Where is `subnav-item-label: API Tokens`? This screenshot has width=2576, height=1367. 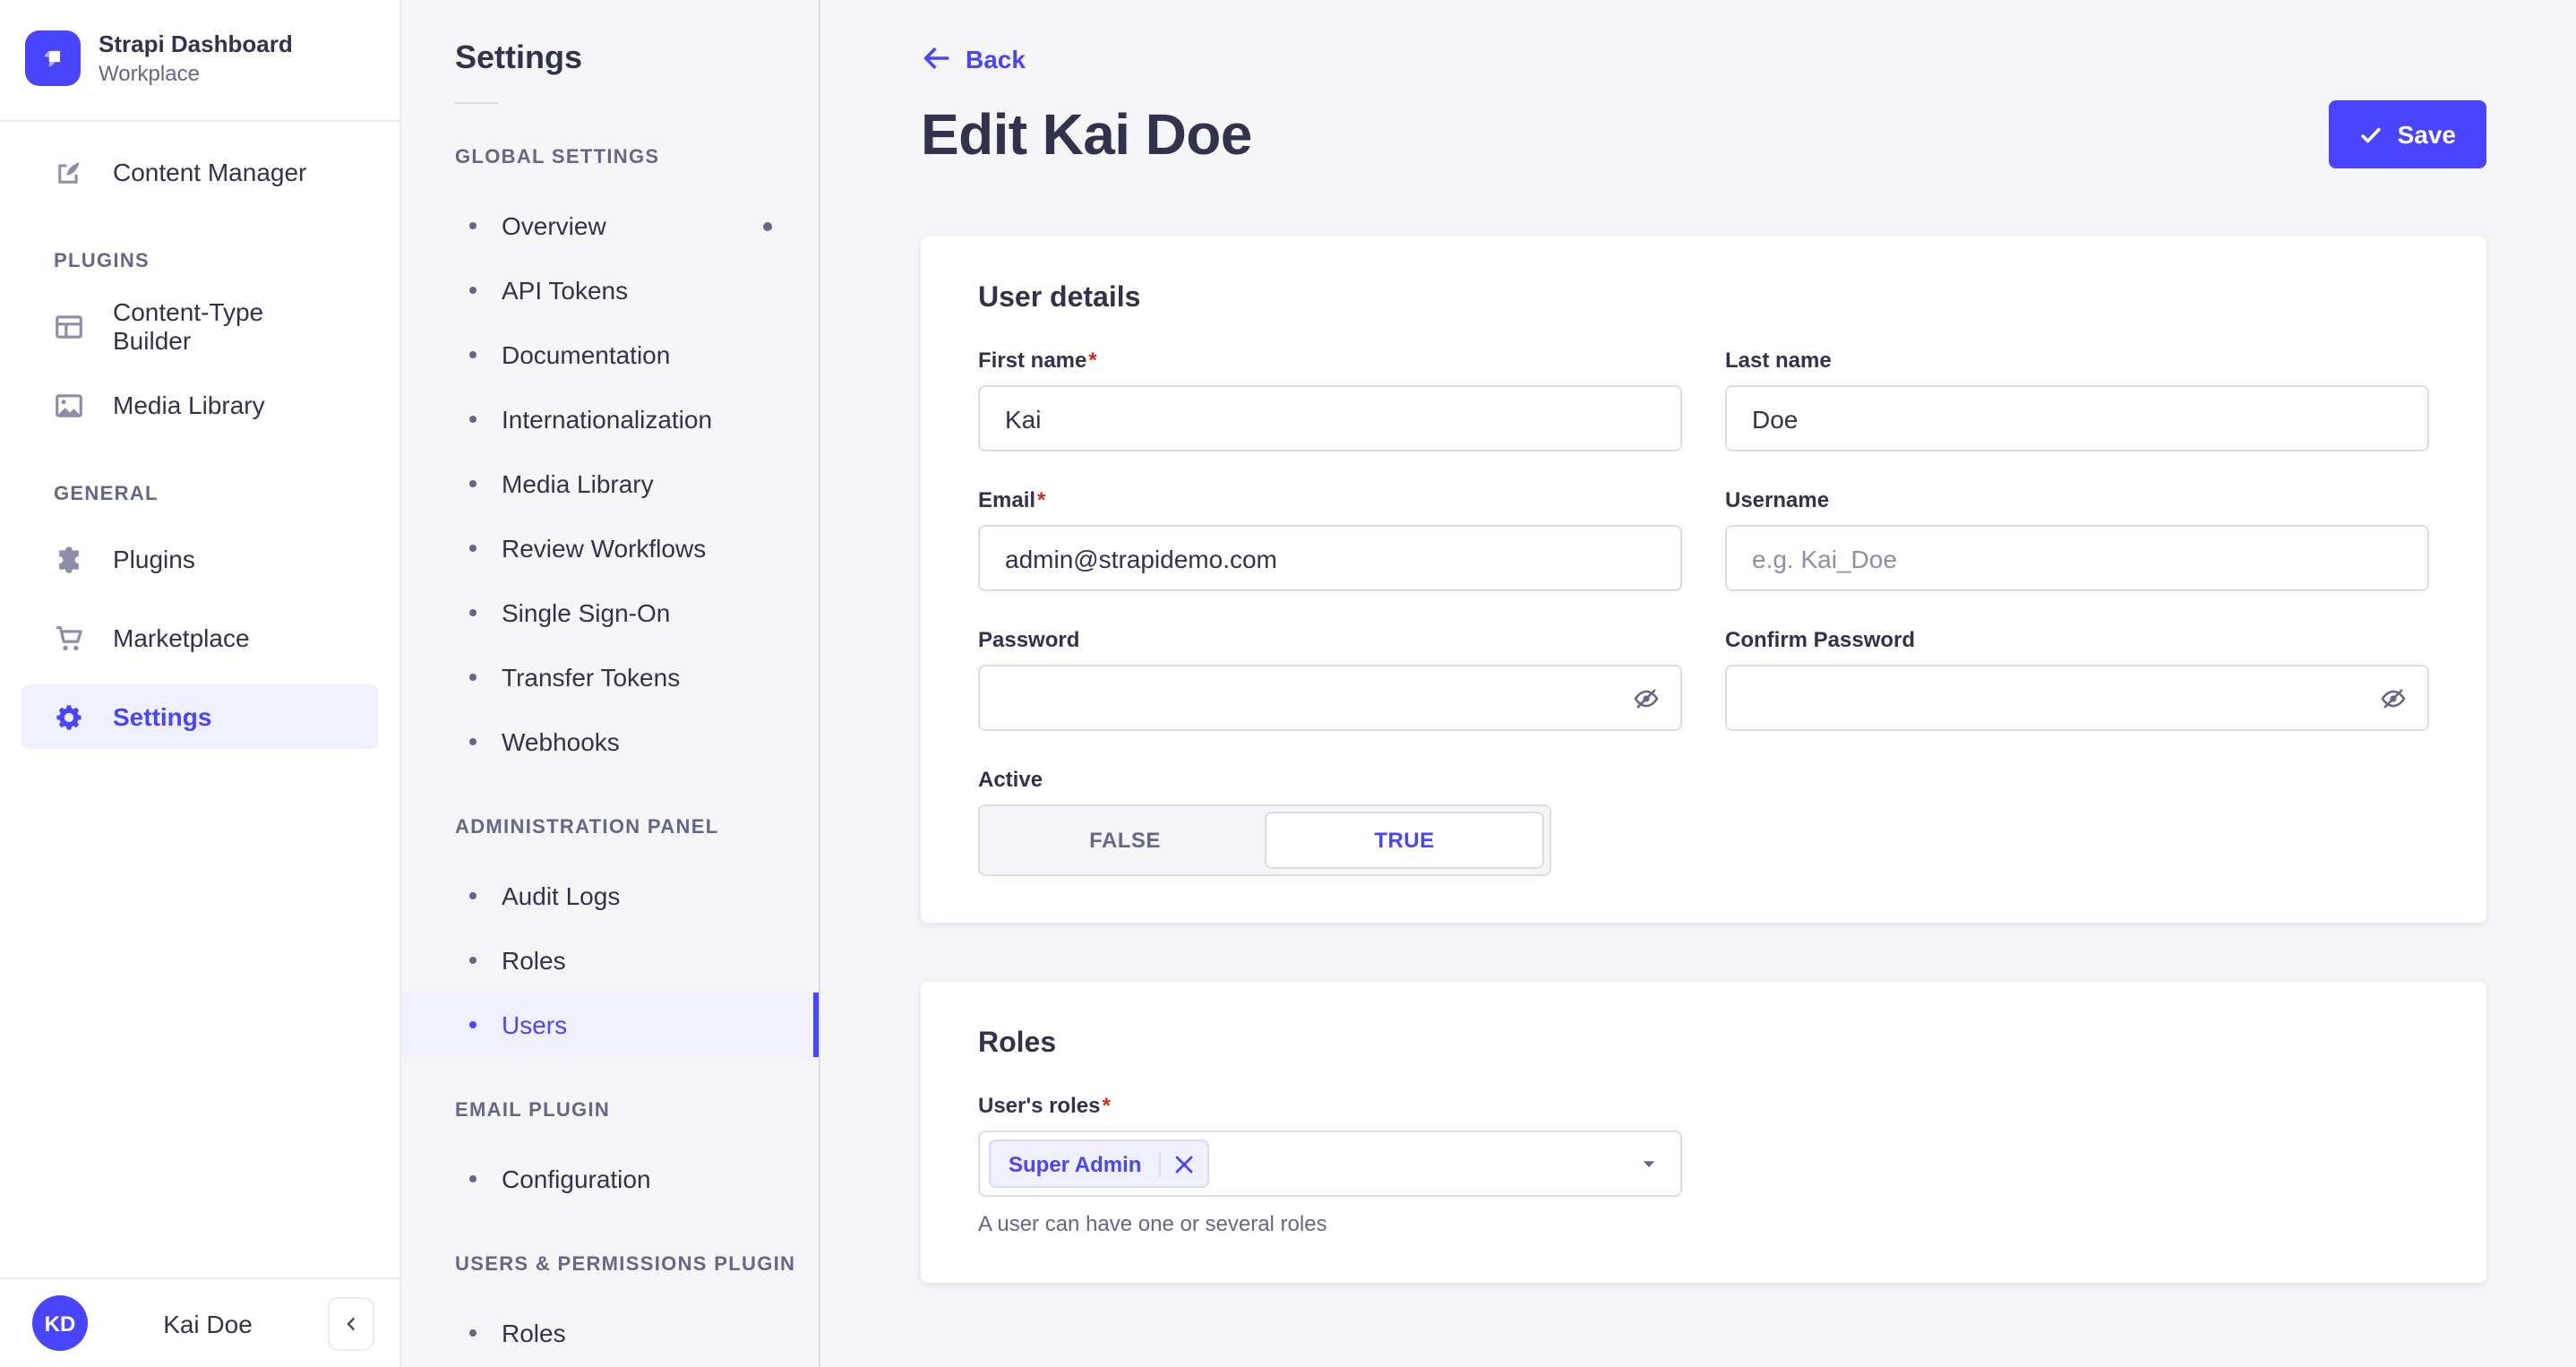
subnav-item-label: API Tokens is located at coordinates (565, 290).